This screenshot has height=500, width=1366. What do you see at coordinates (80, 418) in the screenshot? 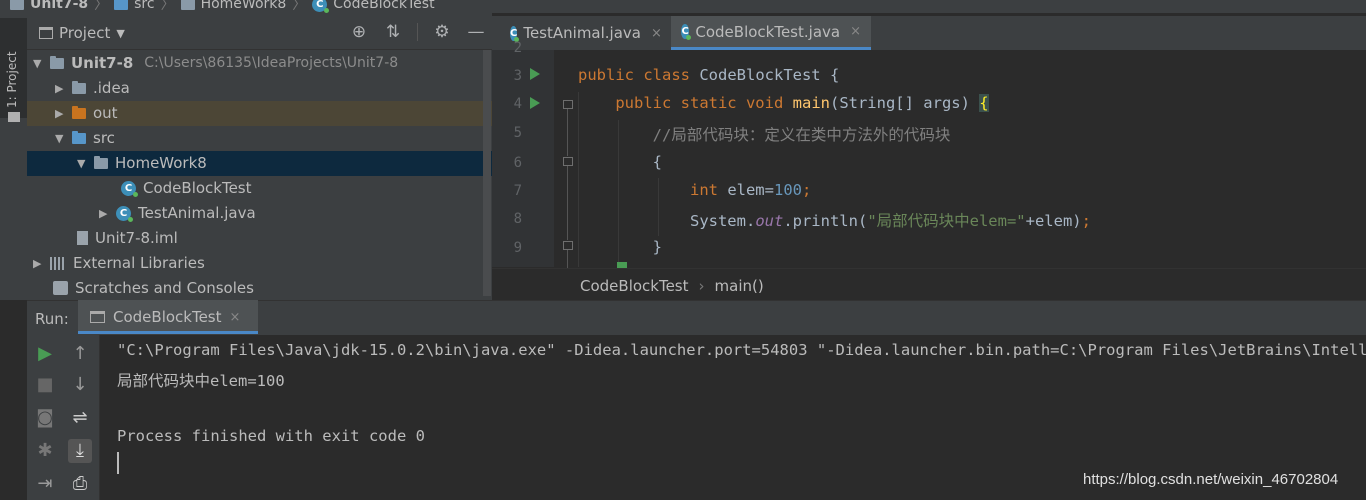
I see `soft-wrap-icon: ⇌` at bounding box center [80, 418].